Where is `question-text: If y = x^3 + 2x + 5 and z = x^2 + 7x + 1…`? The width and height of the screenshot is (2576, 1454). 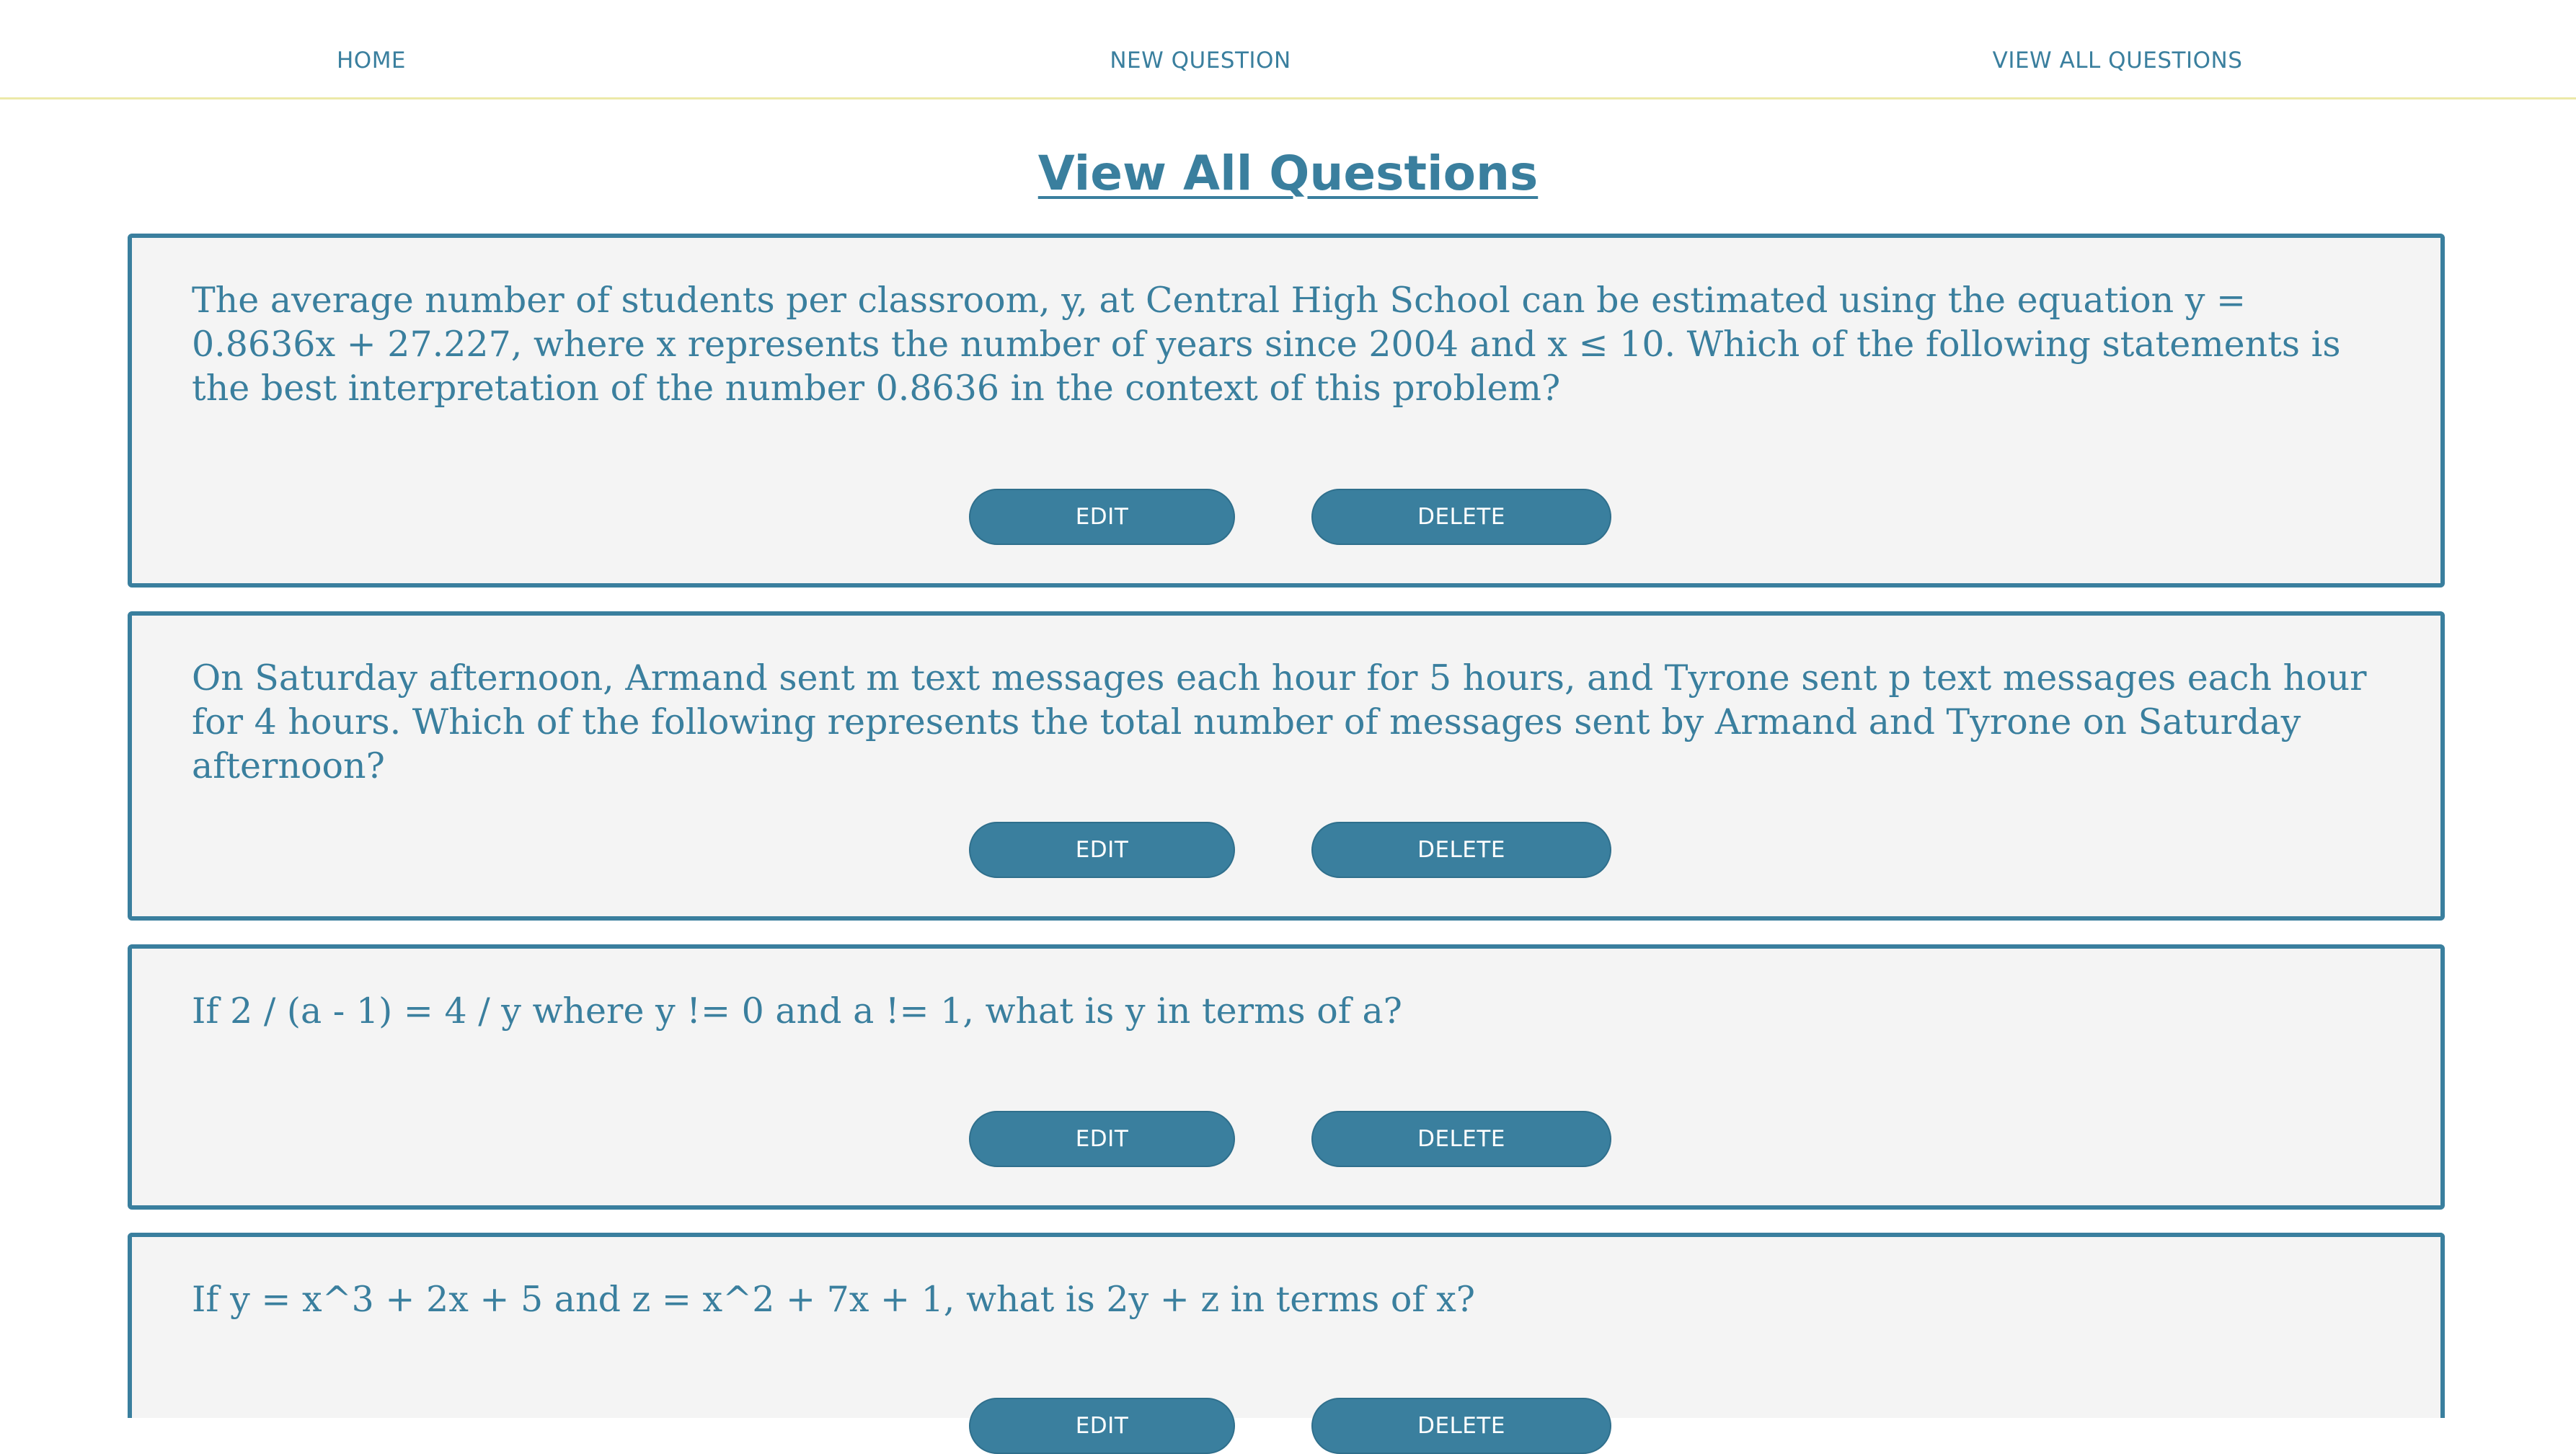 question-text: If y = x^3 + 2x + 5 and z = x^2 + 7x + 1… is located at coordinates (834, 1299).